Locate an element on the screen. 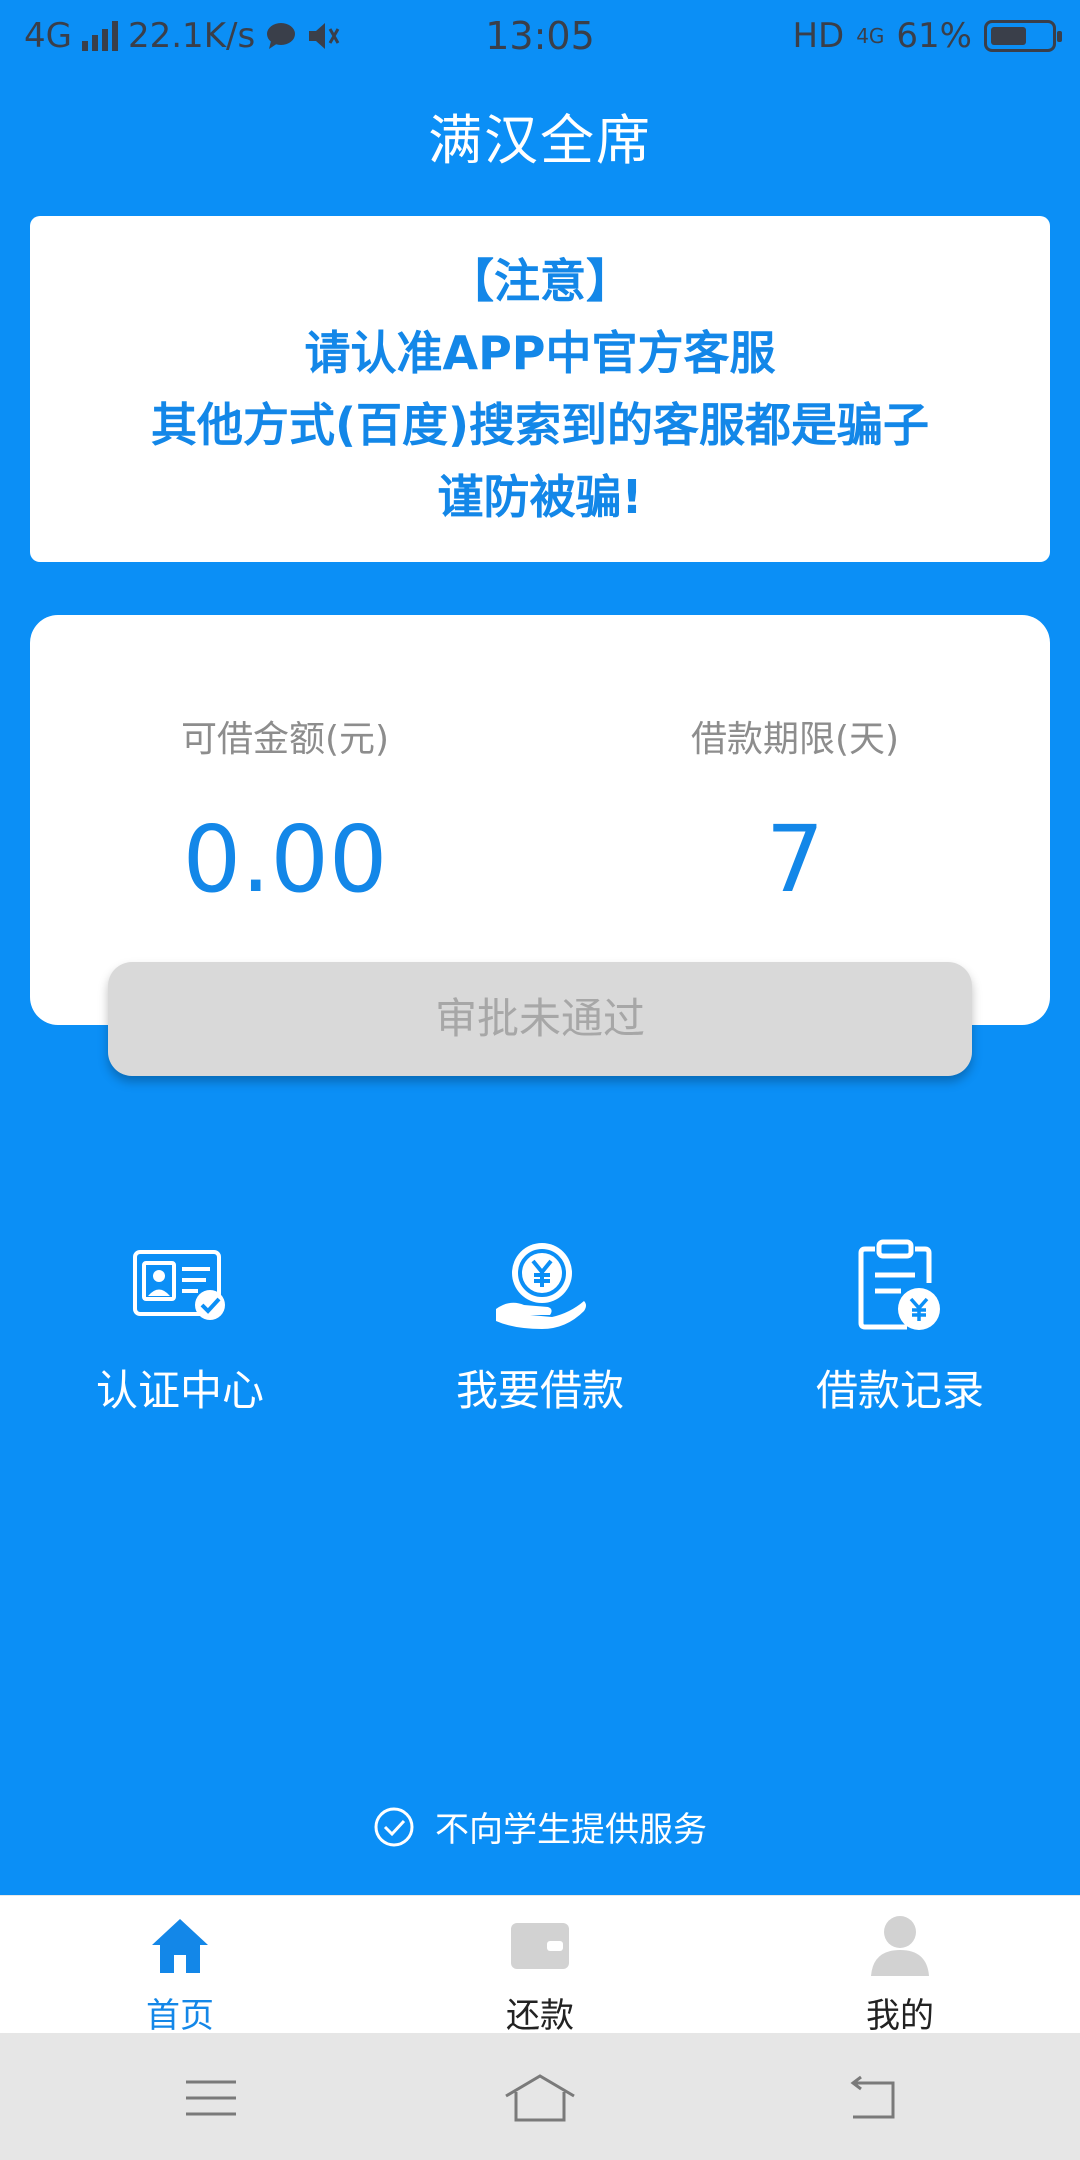  net-right-indicator: 4G is located at coordinates (870, 36).